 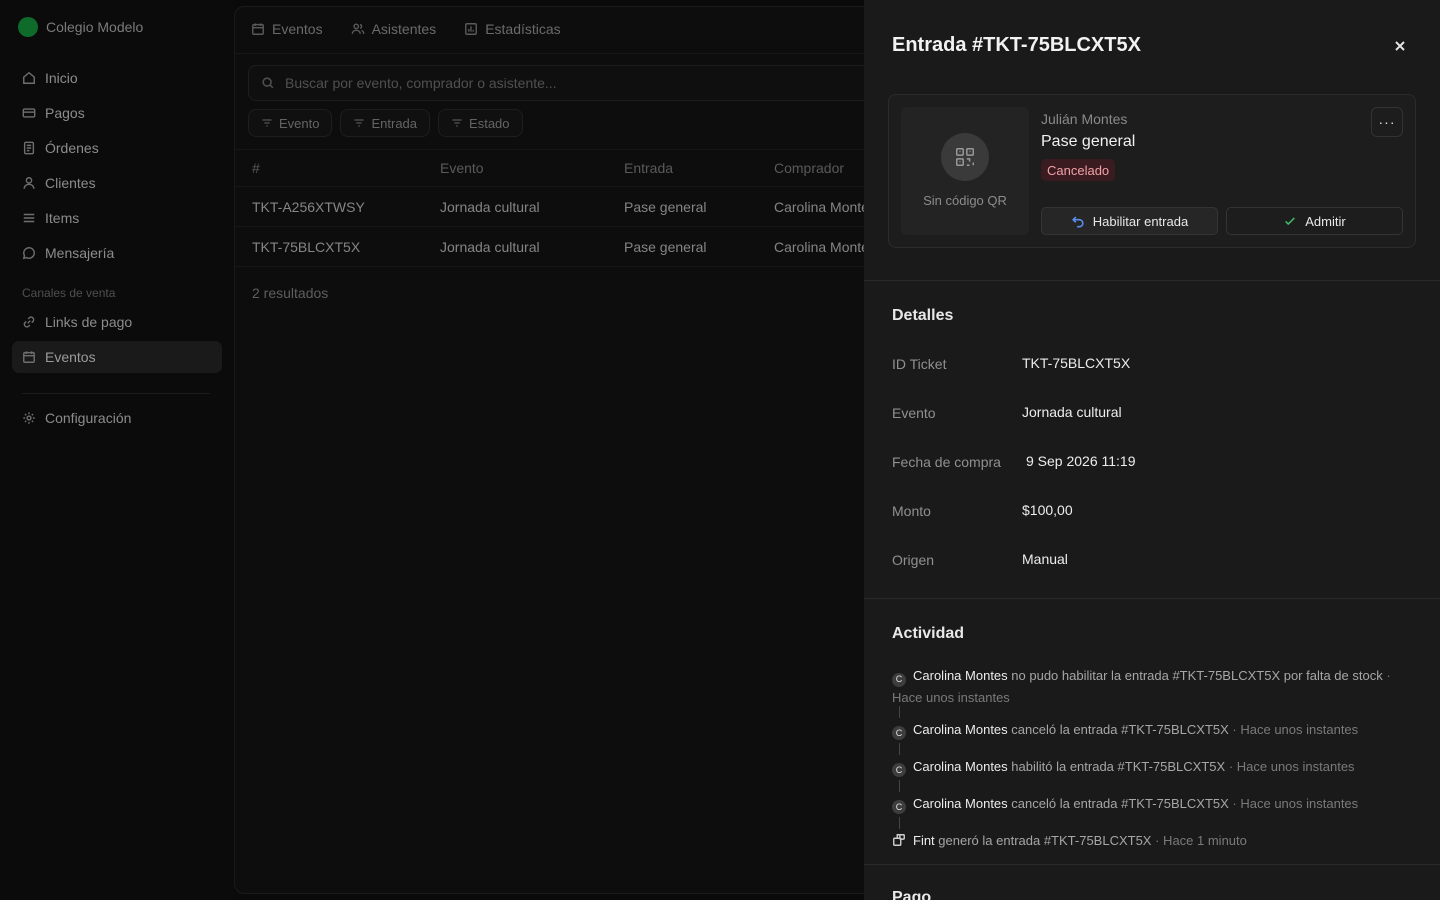 What do you see at coordinates (72, 148) in the screenshot?
I see `sidebar-item-label: Órdenes` at bounding box center [72, 148].